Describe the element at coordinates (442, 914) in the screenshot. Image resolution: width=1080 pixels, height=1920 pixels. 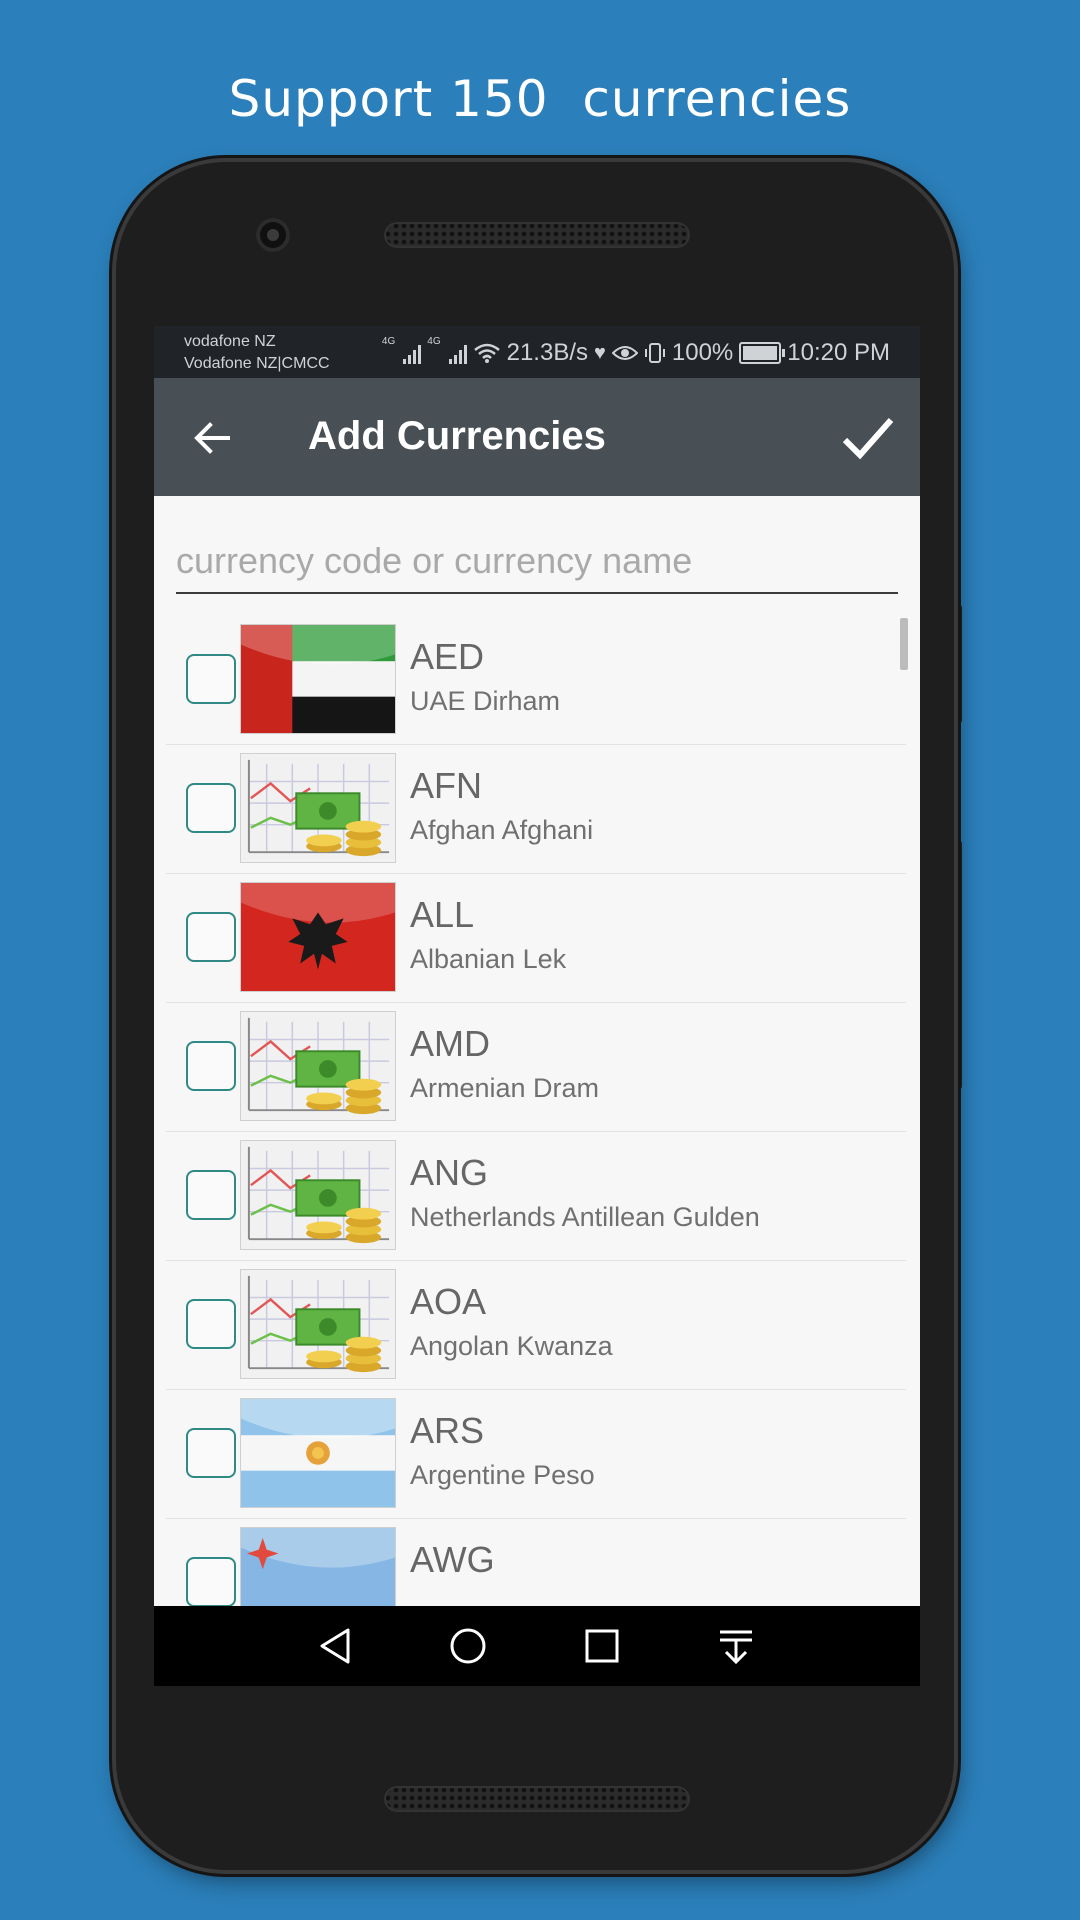
I see `currency-code: ALL` at that location.